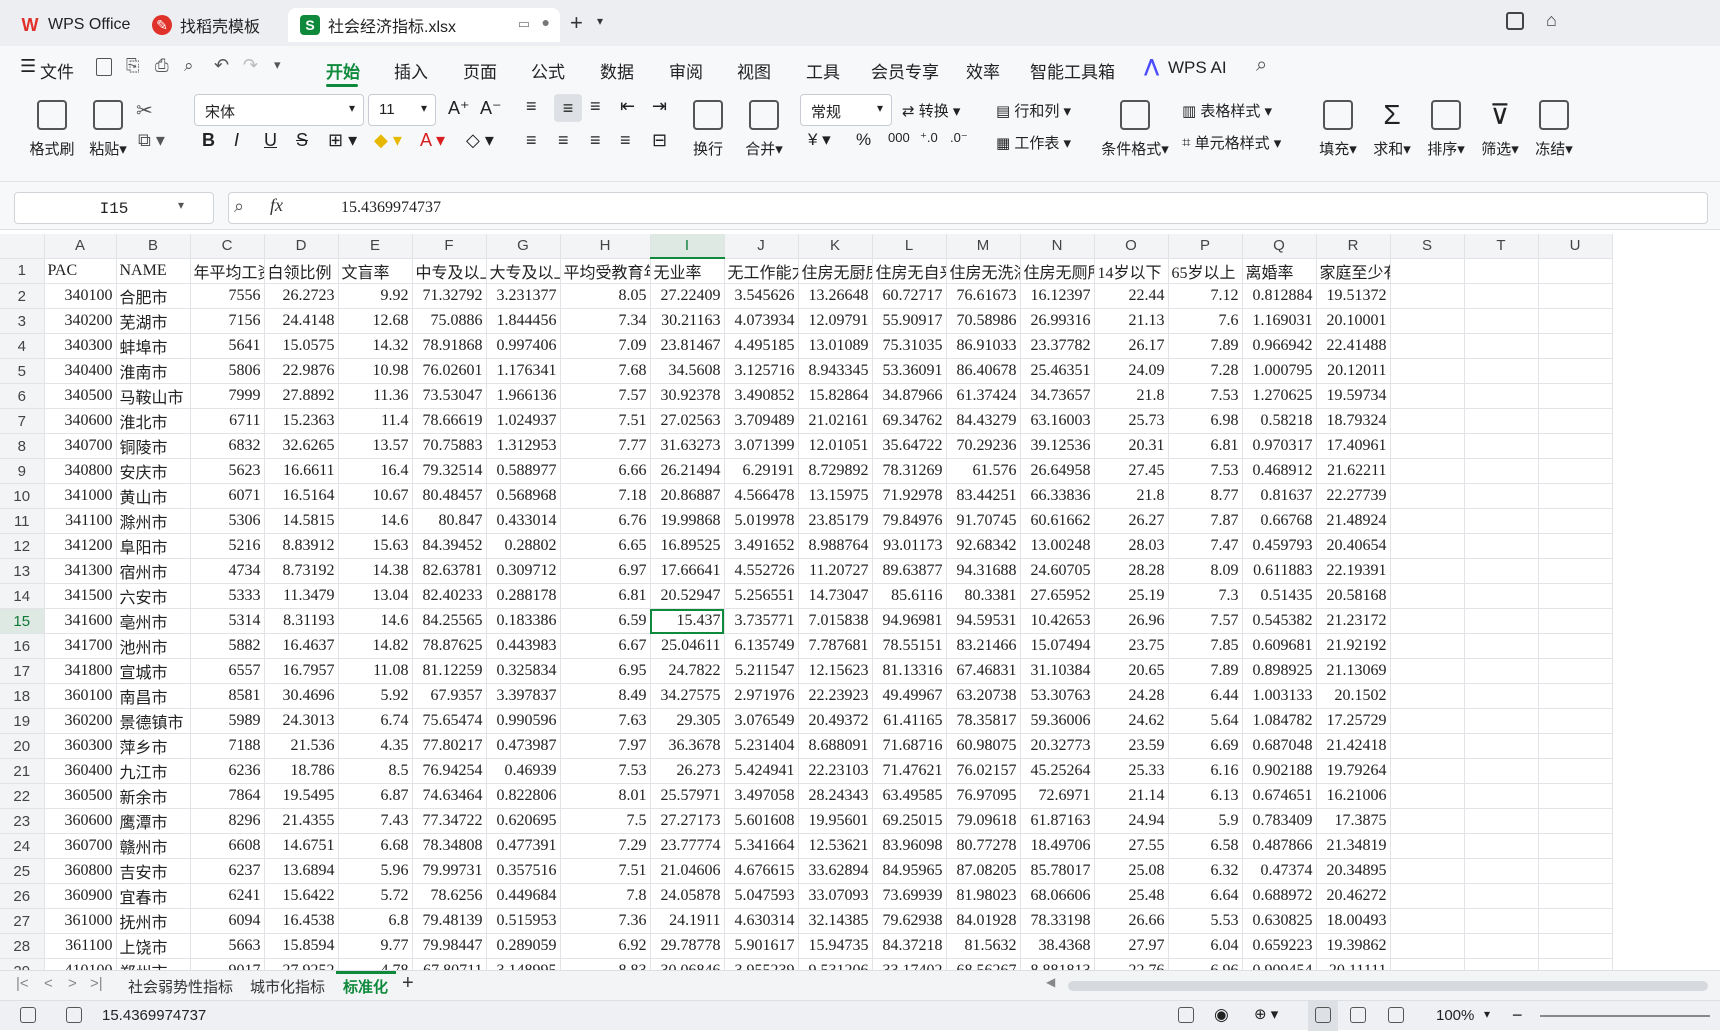  I want to click on increase-font-icon: A⁺, so click(459, 108).